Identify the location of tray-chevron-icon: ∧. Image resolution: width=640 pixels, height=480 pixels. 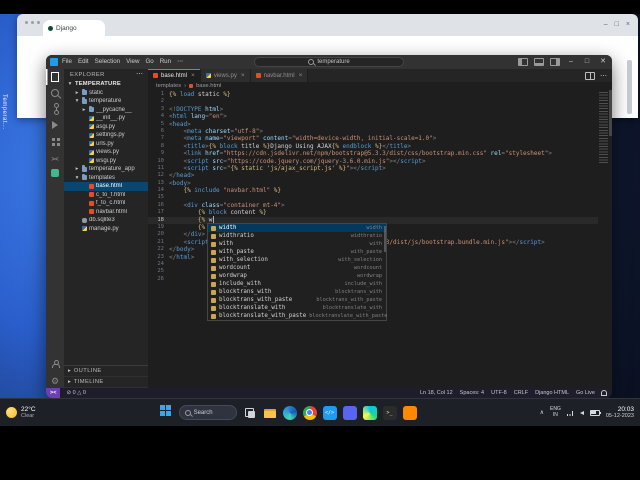
(542, 412).